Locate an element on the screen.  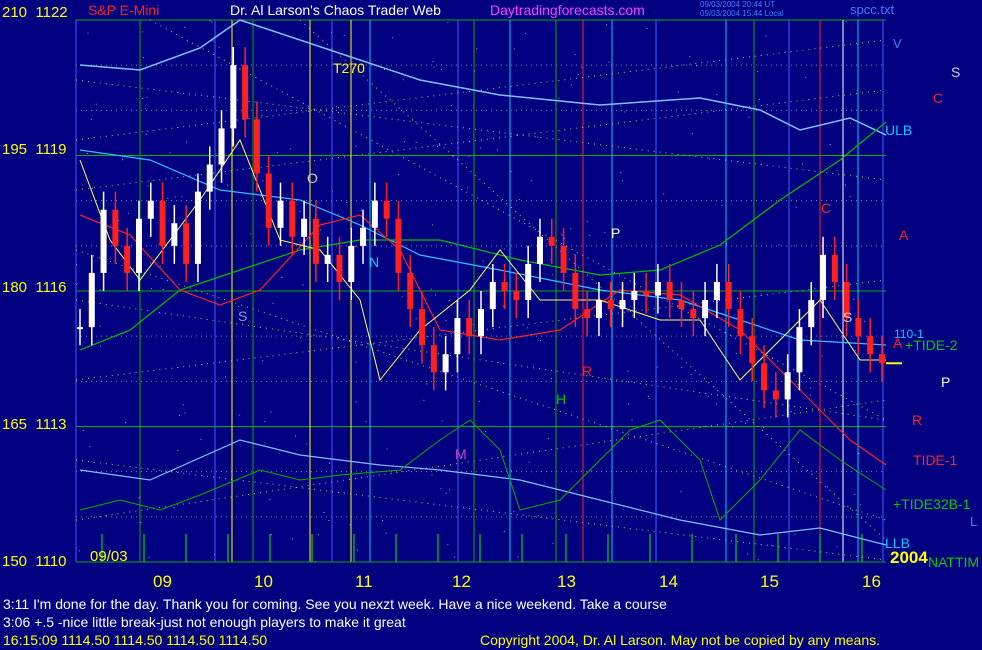
start-date-label: 09/03 is located at coordinates (109, 556).